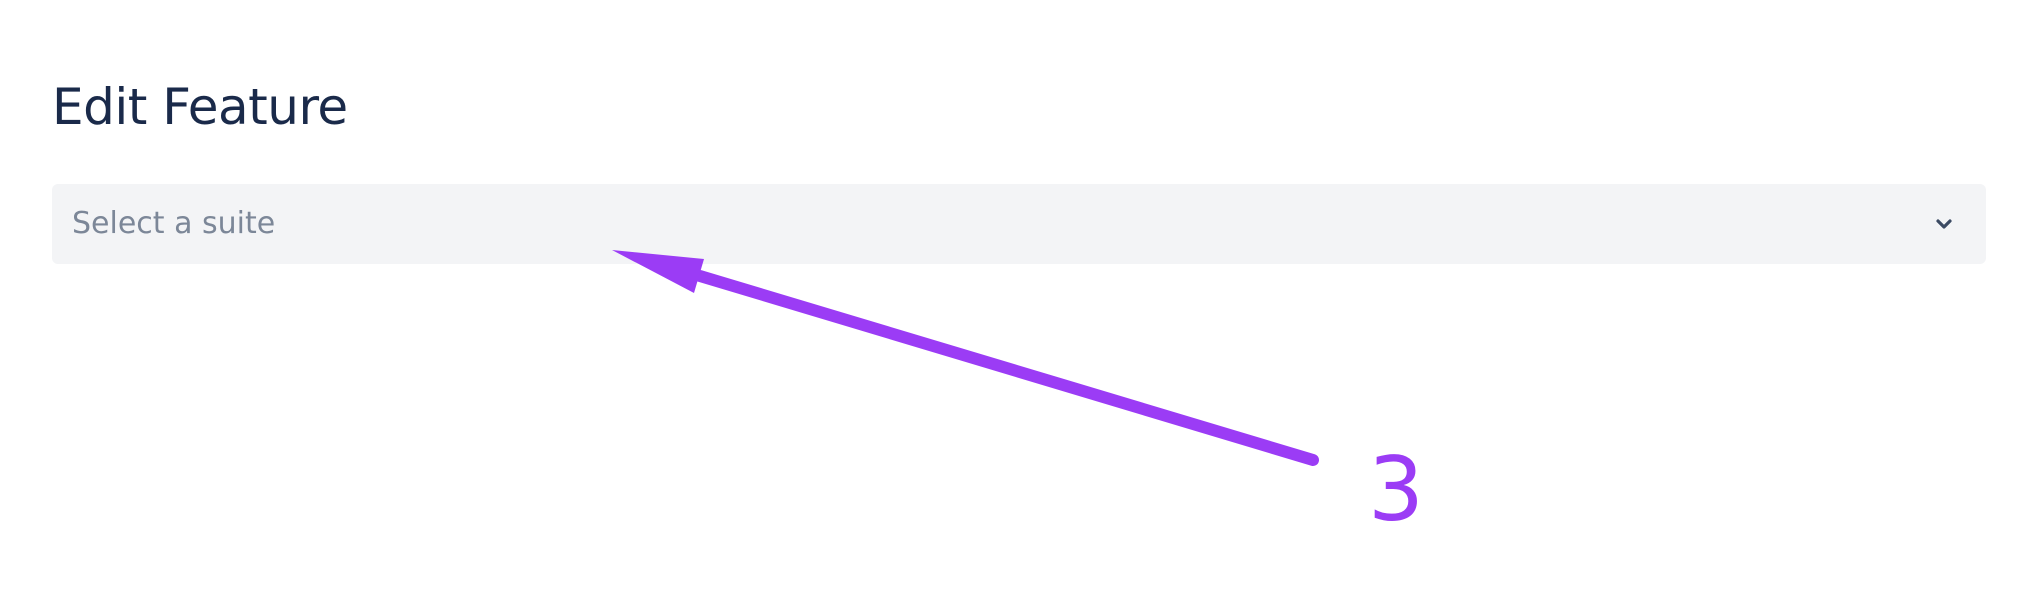 Image resolution: width=2022 pixels, height=614 pixels. I want to click on suite-select-placeholder: Select a suite, so click(174, 223).